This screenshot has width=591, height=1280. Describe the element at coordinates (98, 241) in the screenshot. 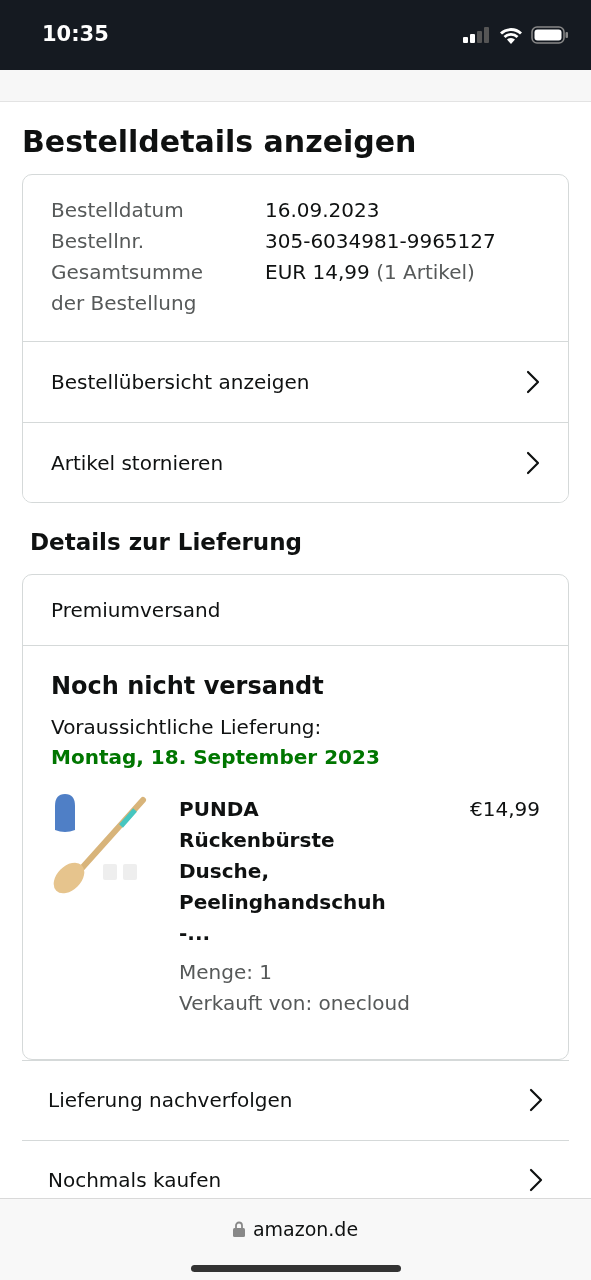

I see `field-label: Bestellnr.` at that location.